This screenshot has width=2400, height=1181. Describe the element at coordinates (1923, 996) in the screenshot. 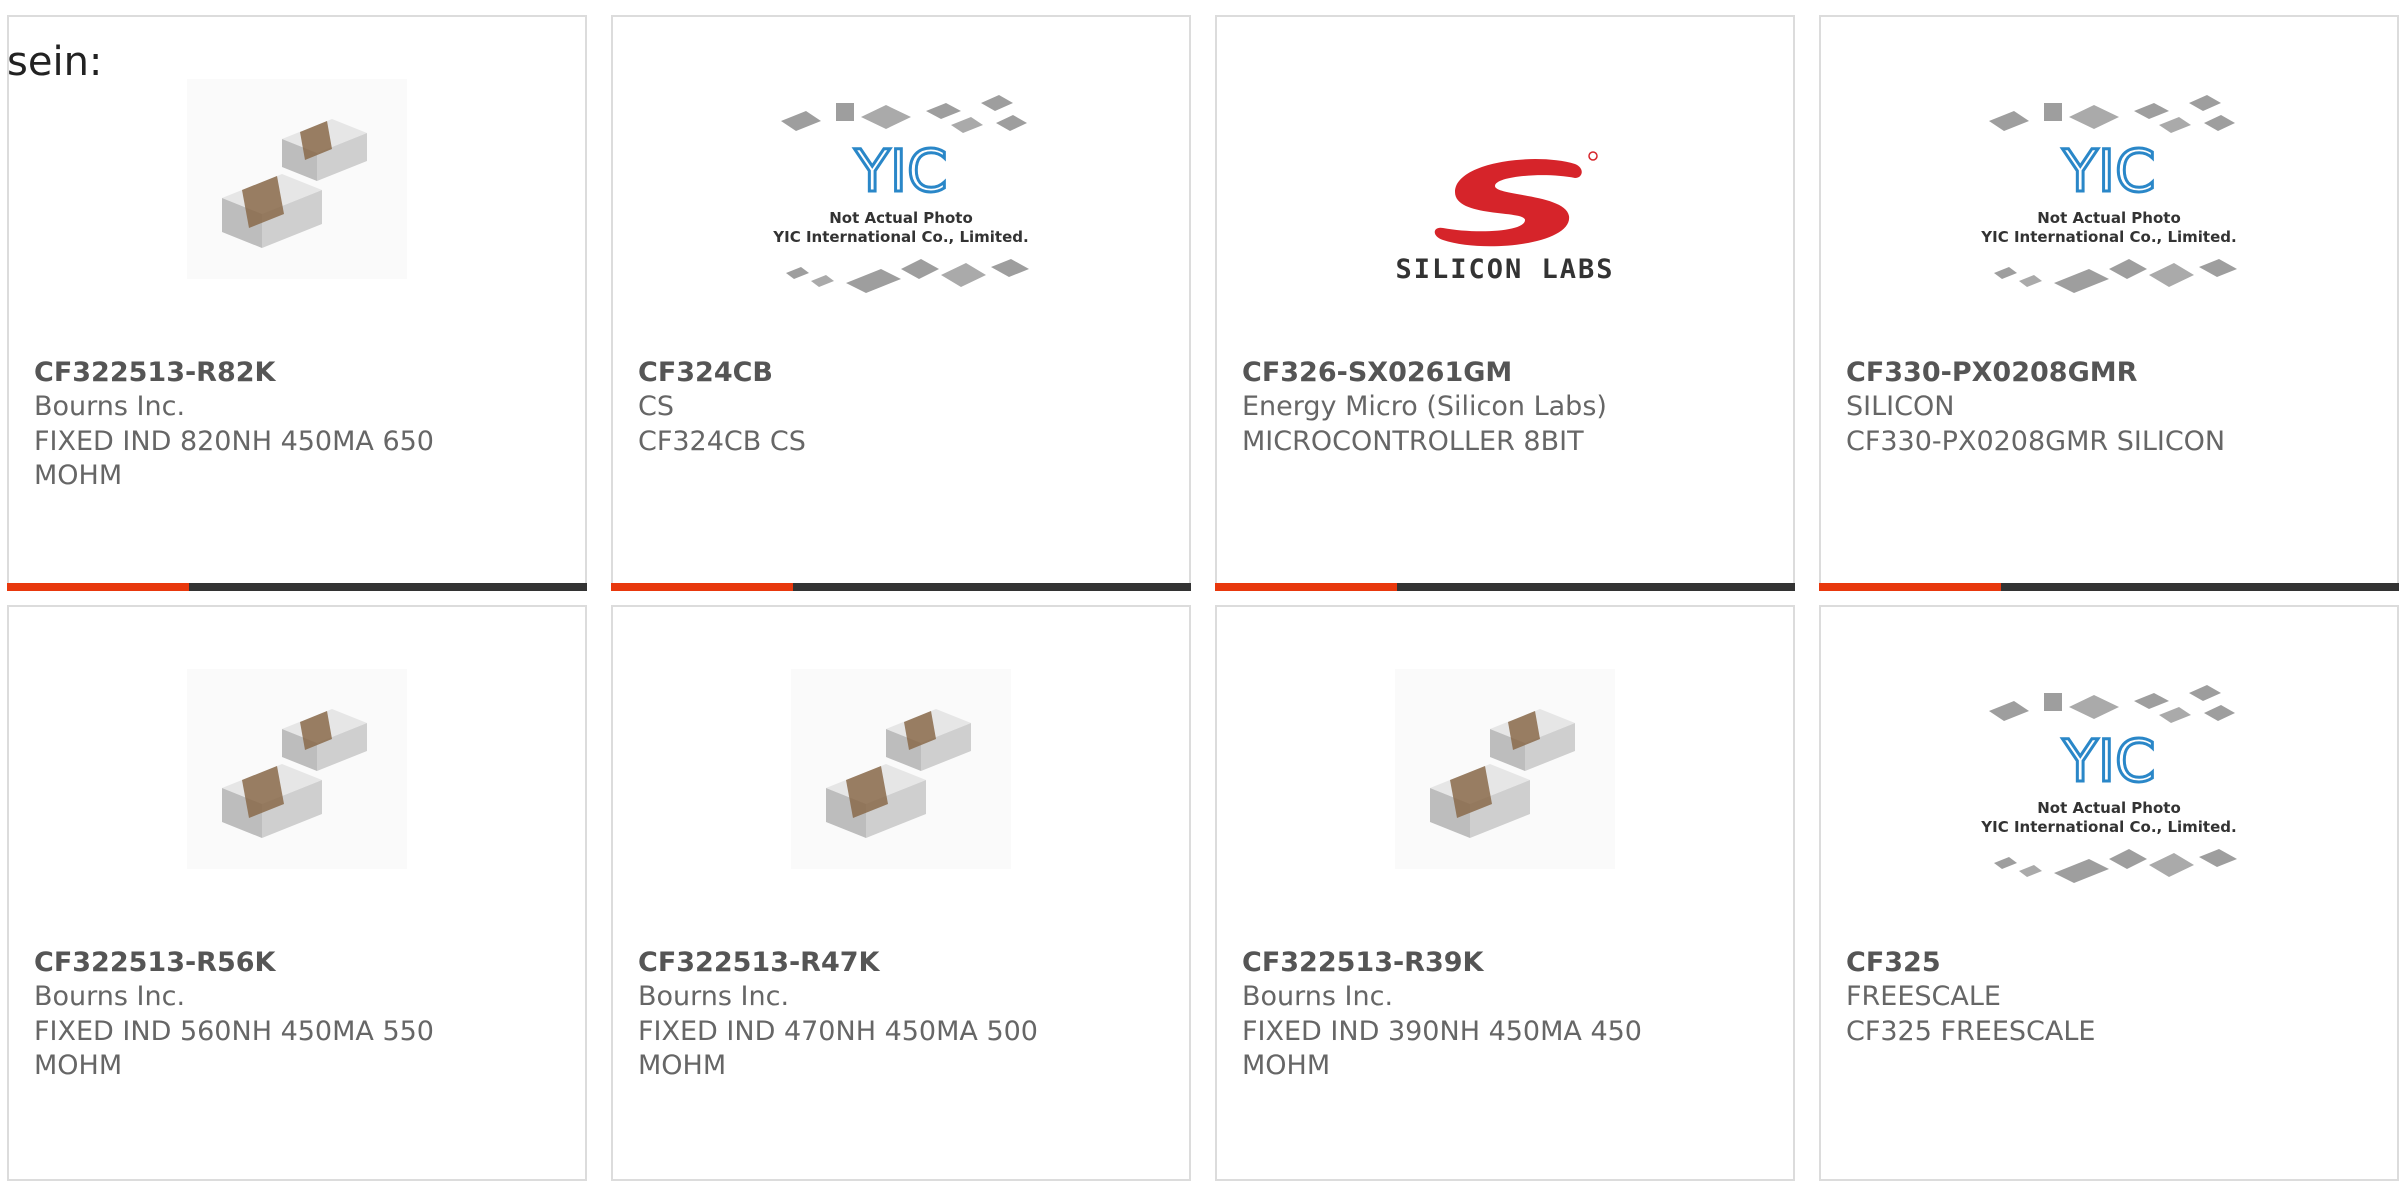

I see `manufacturer: FREESCALE` at that location.